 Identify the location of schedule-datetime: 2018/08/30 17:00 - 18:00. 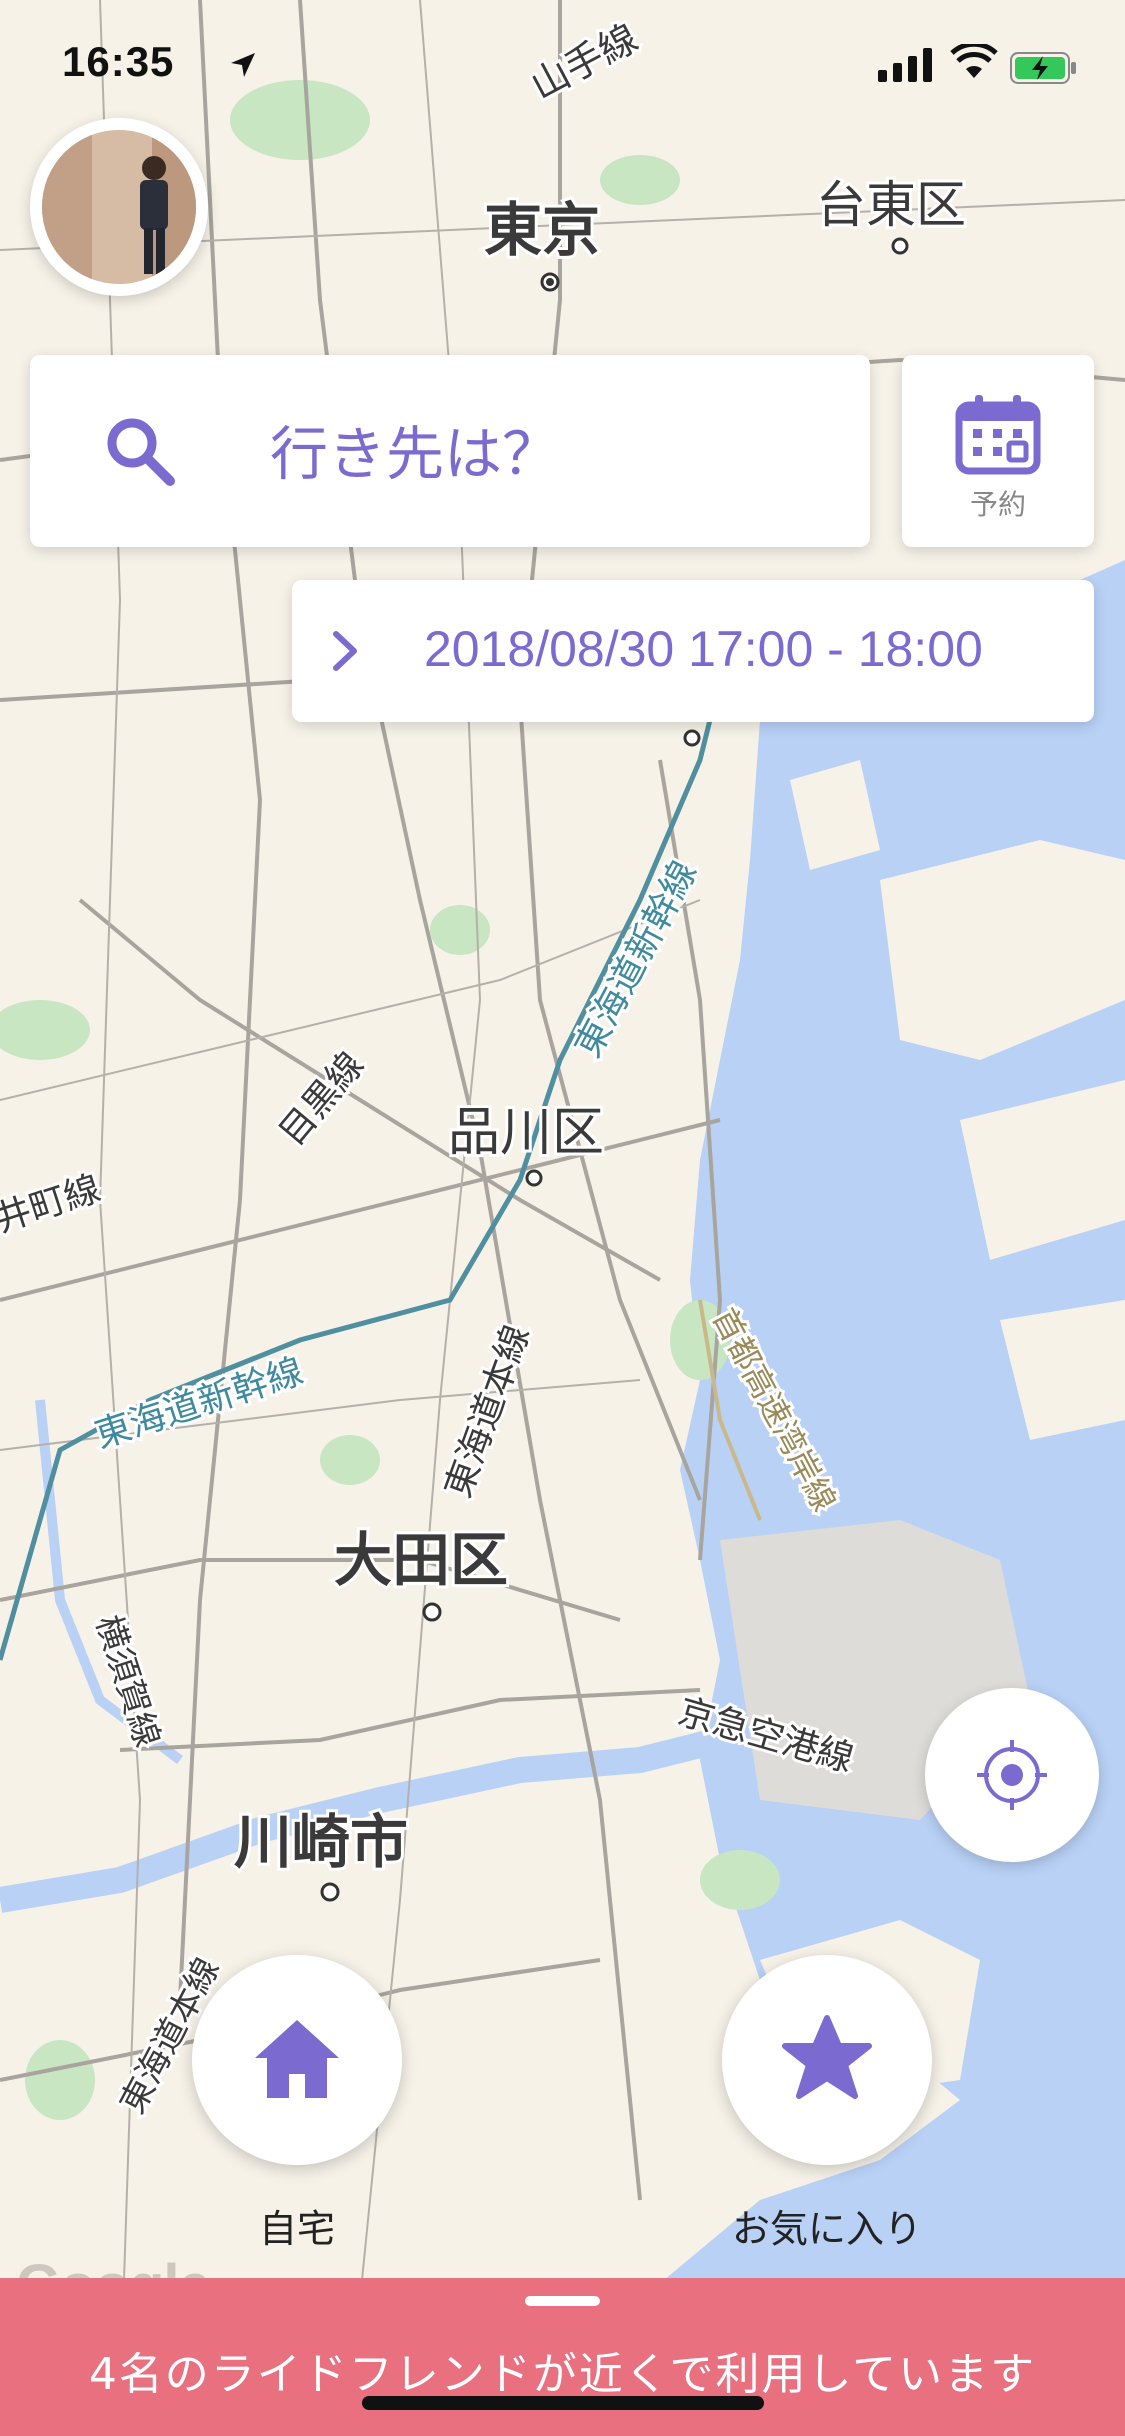
(703, 649).